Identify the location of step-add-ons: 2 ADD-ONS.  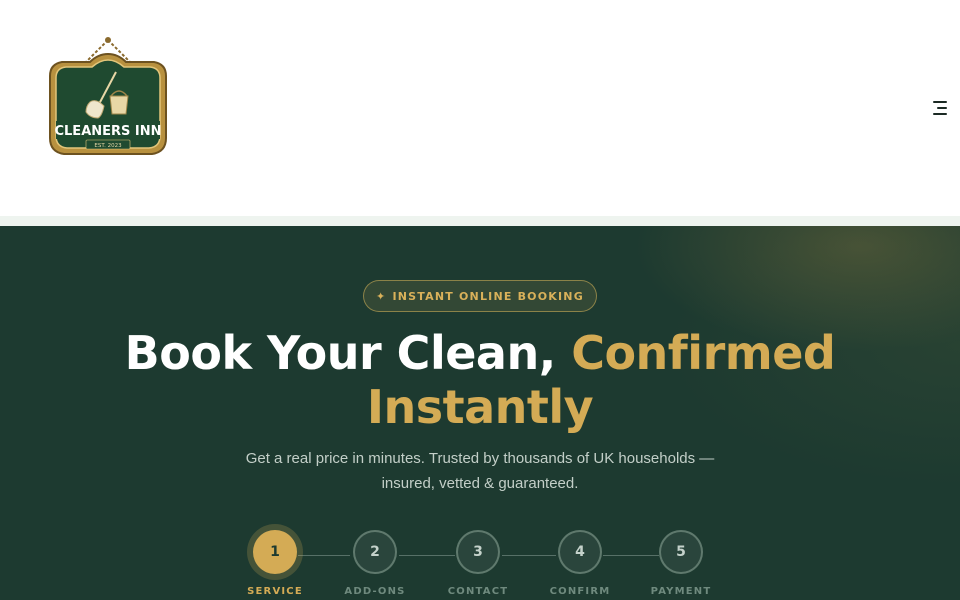
(375, 563).